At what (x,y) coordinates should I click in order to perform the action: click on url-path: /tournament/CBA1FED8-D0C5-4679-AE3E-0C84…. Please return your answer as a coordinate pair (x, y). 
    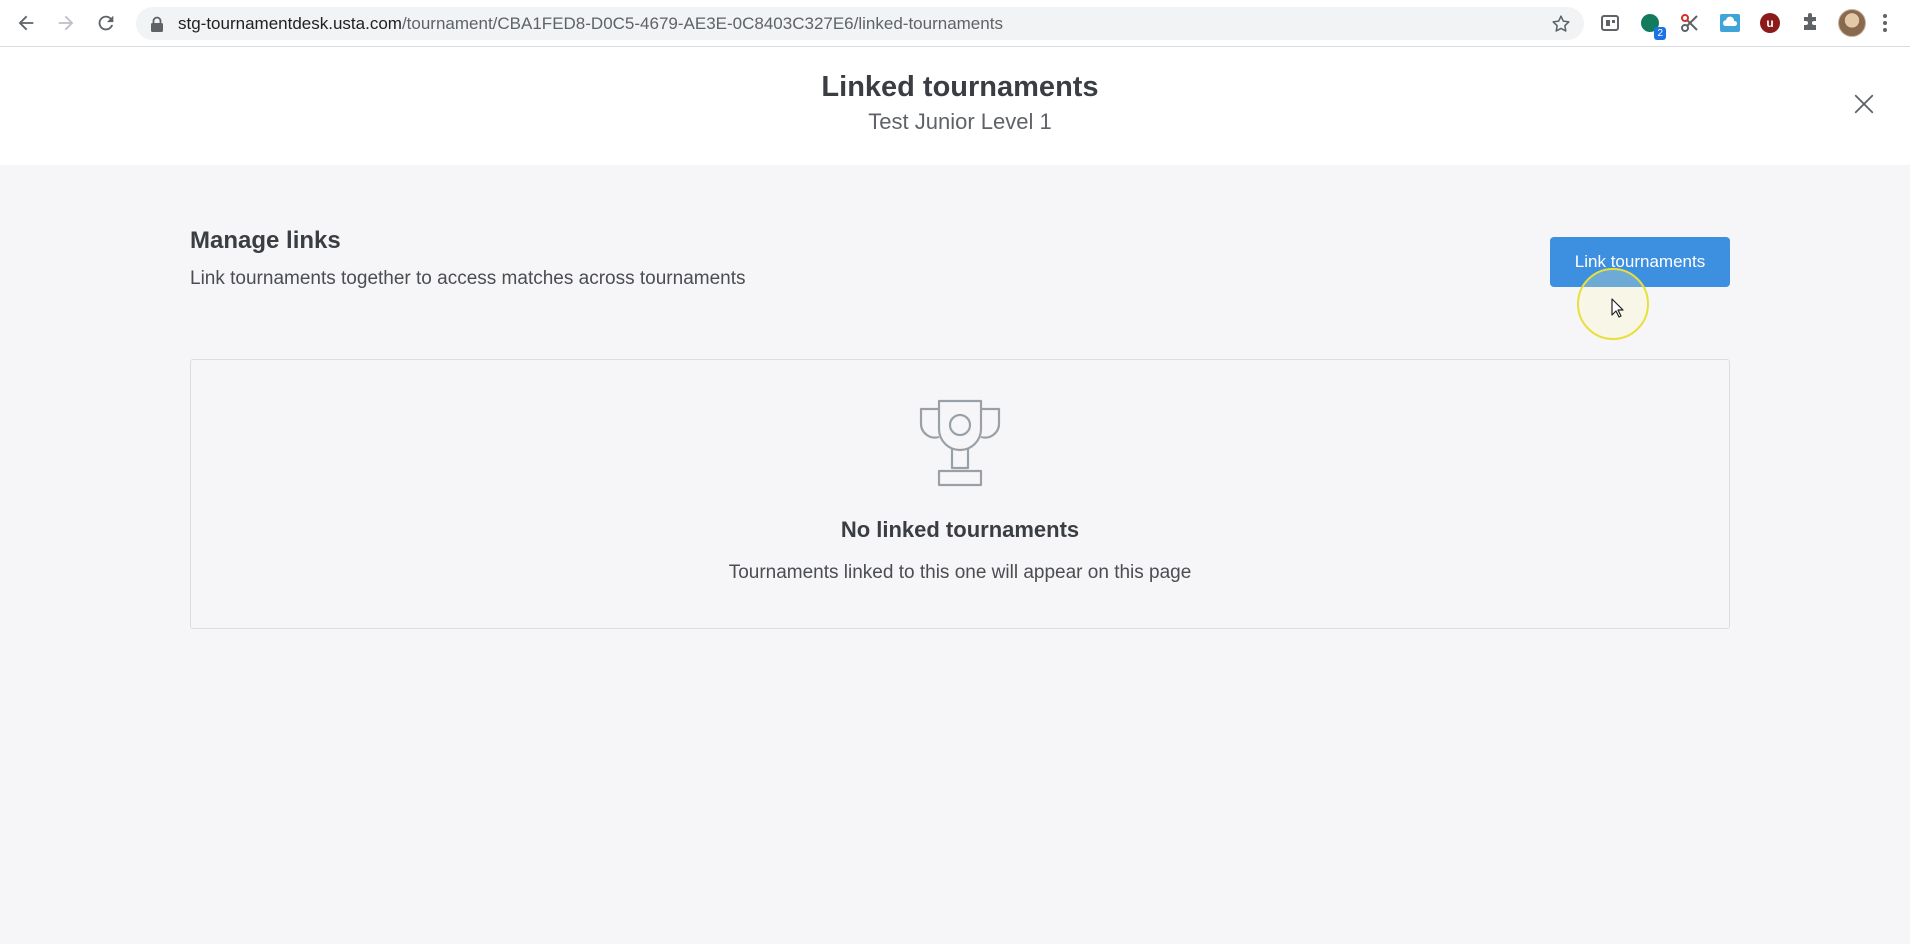
    Looking at the image, I should click on (702, 23).